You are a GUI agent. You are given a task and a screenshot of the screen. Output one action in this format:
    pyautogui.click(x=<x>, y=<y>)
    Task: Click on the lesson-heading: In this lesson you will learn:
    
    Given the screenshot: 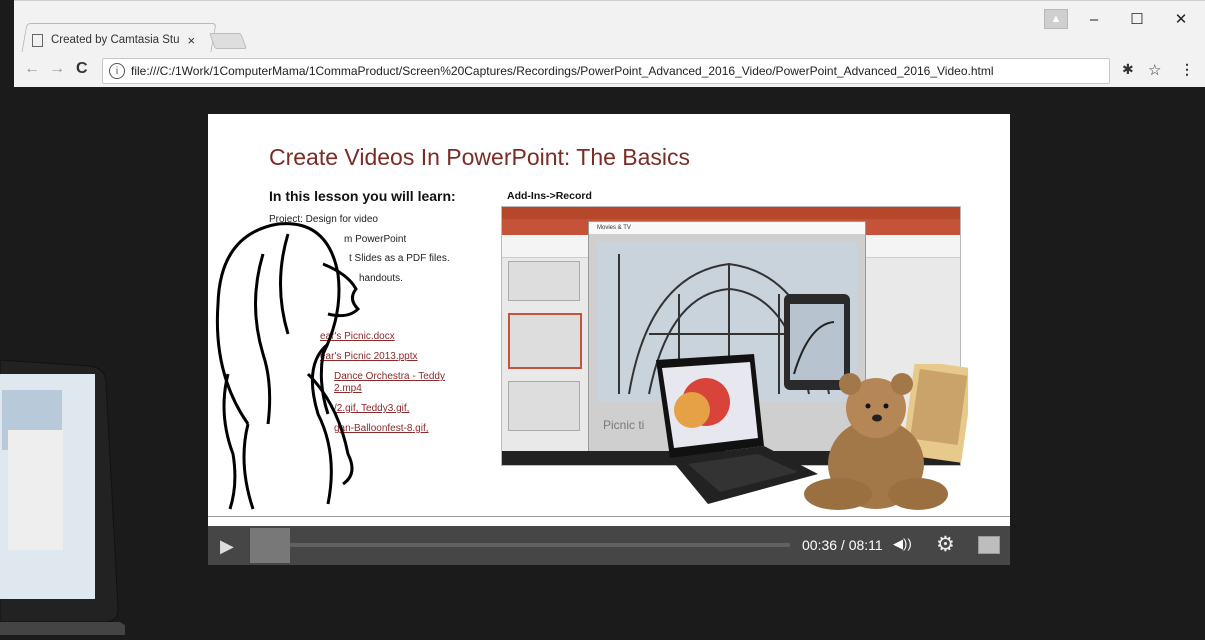 What is the action you would take?
    pyautogui.click(x=362, y=196)
    